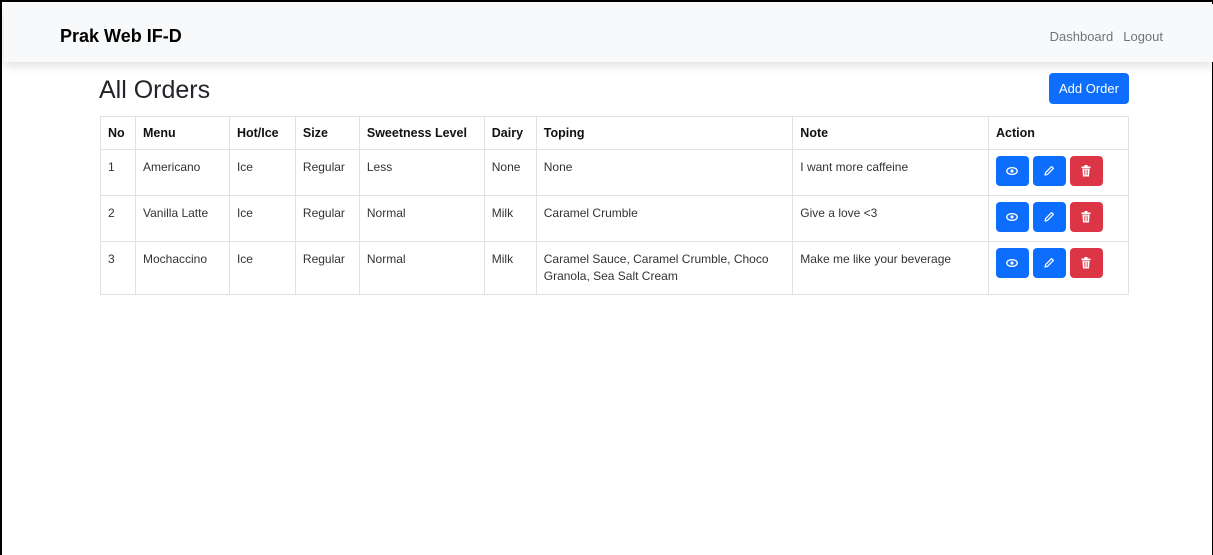  Describe the element at coordinates (664, 172) in the screenshot. I see `cell-toping: None` at that location.